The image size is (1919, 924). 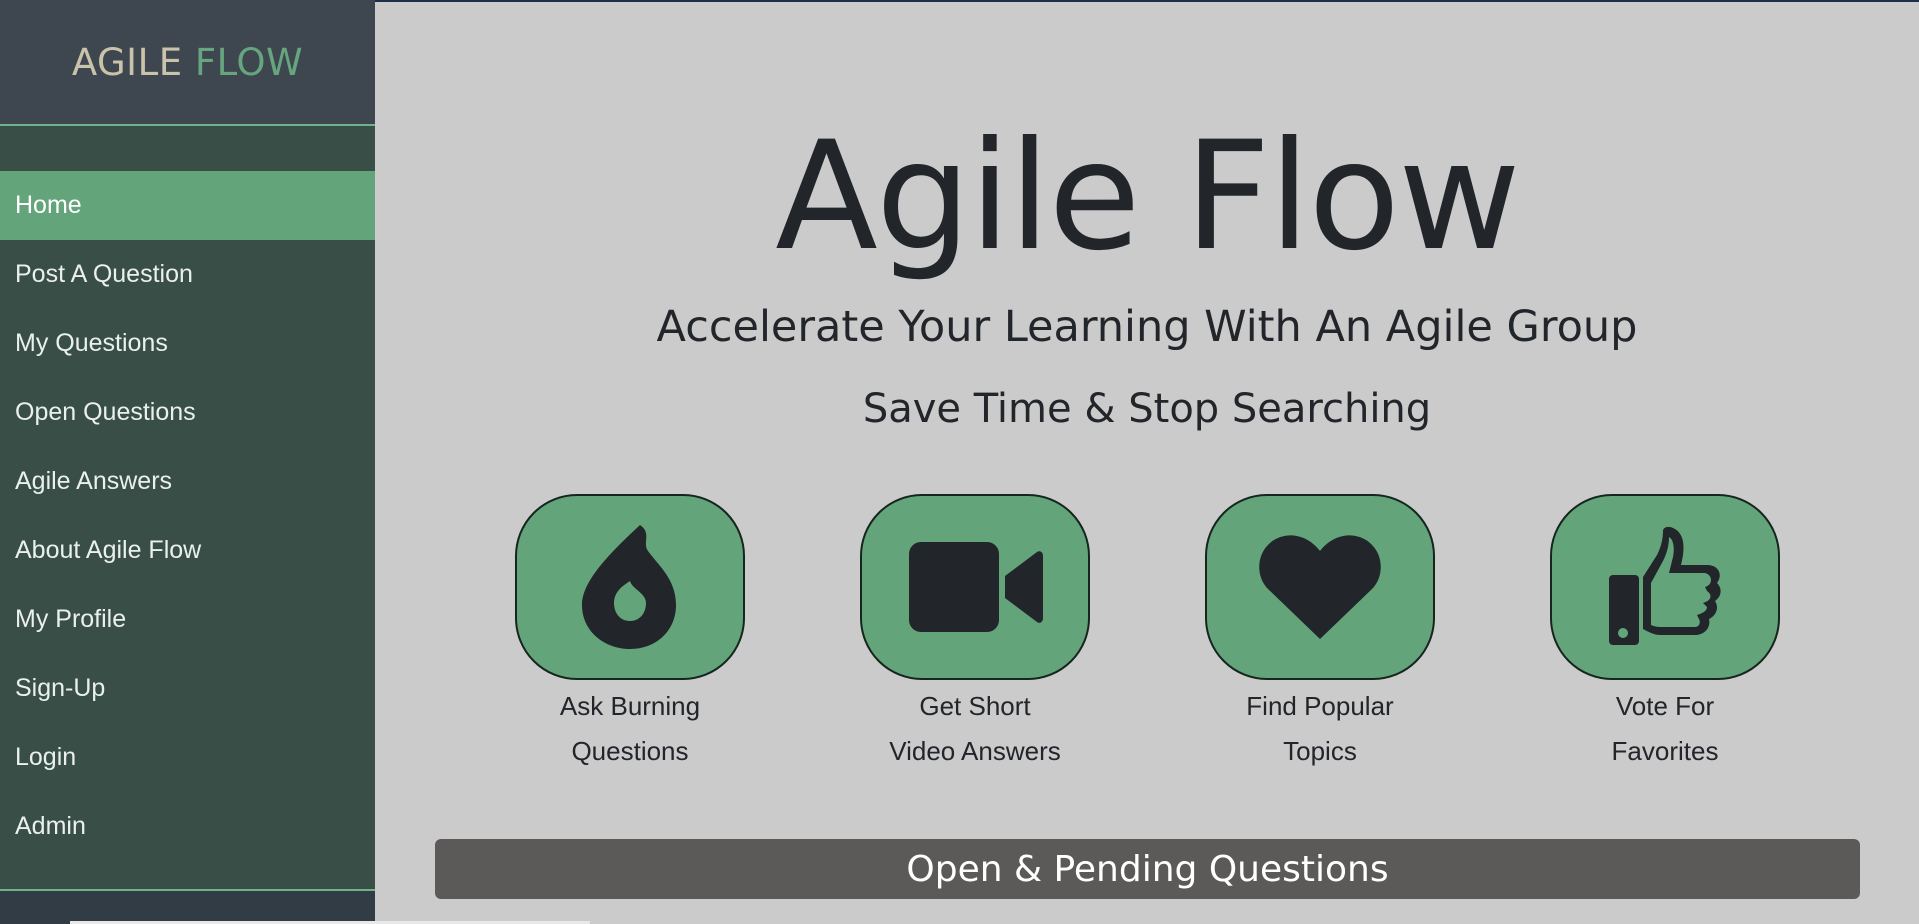 I want to click on video-camera-icon, so click(x=976, y=587).